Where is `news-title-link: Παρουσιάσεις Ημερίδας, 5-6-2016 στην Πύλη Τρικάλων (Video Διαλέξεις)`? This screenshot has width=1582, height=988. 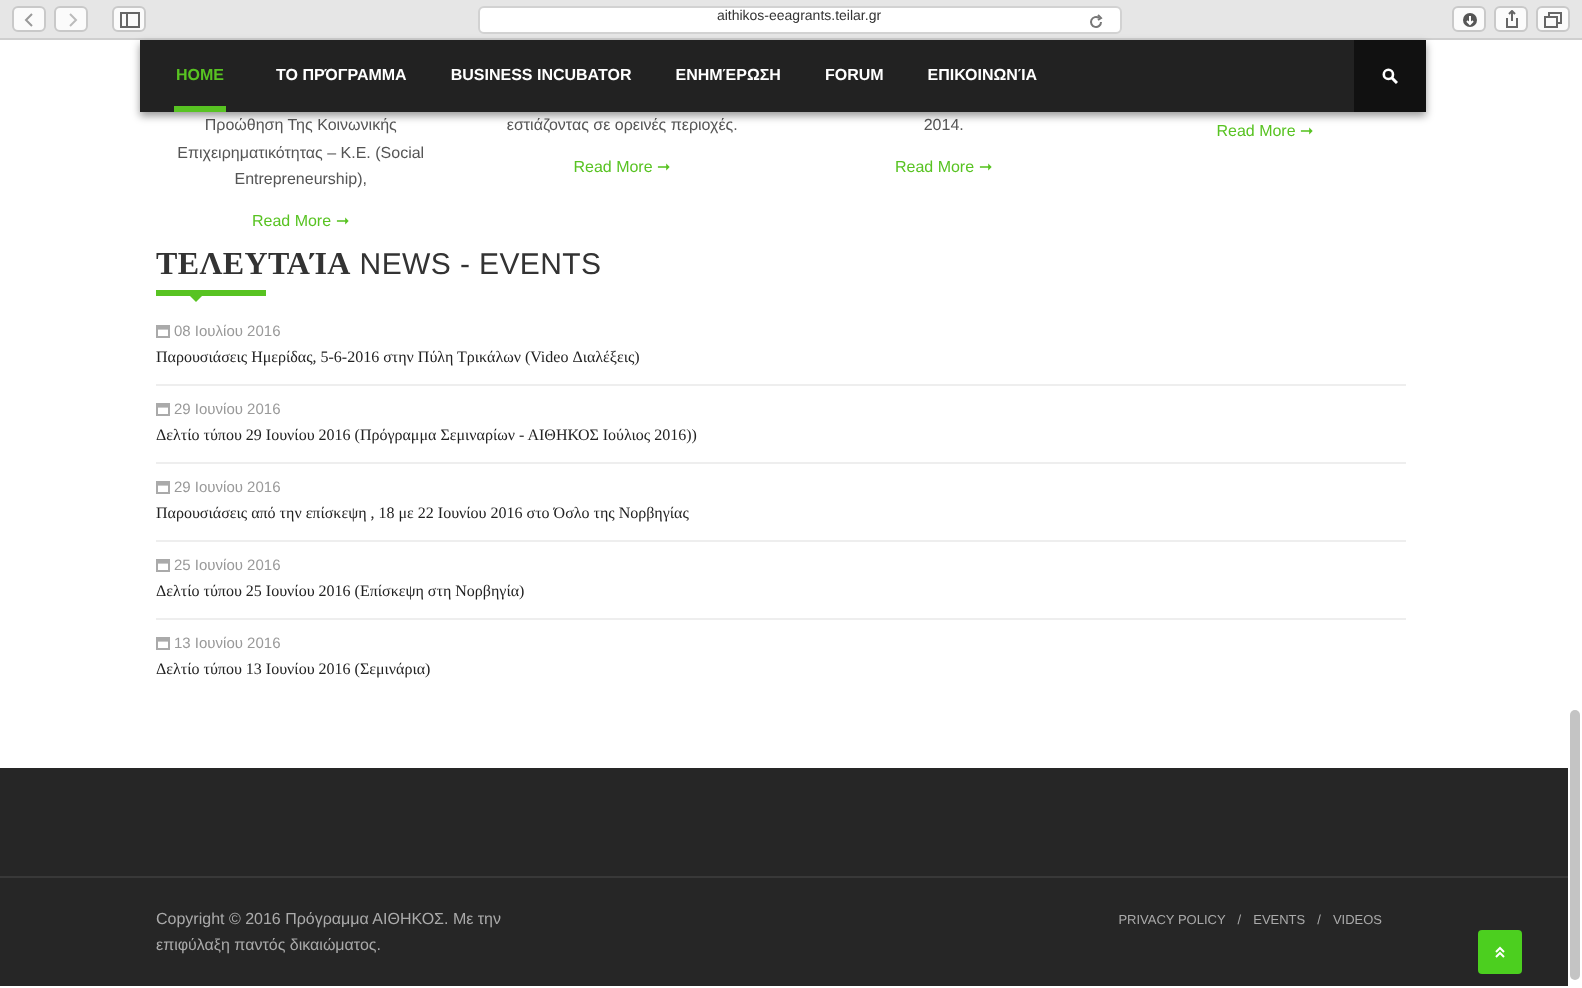
news-title-link: Παρουσιάσεις Ημερίδας, 5-6-2016 στην Πύλη Τρικάλων (Video Διαλέξεις) is located at coordinates (398, 356).